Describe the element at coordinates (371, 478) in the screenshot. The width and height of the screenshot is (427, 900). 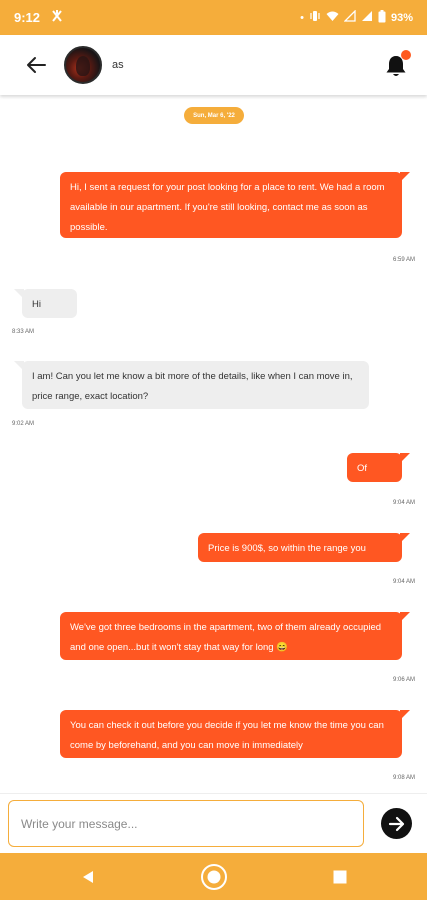
I see `message-text: Of course` at that location.